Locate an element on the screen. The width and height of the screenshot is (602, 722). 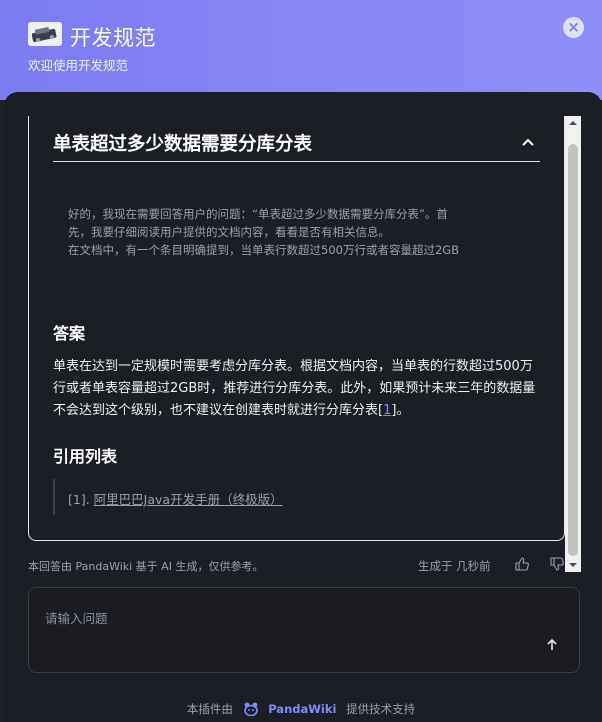
question-input is located at coordinates (285, 628).